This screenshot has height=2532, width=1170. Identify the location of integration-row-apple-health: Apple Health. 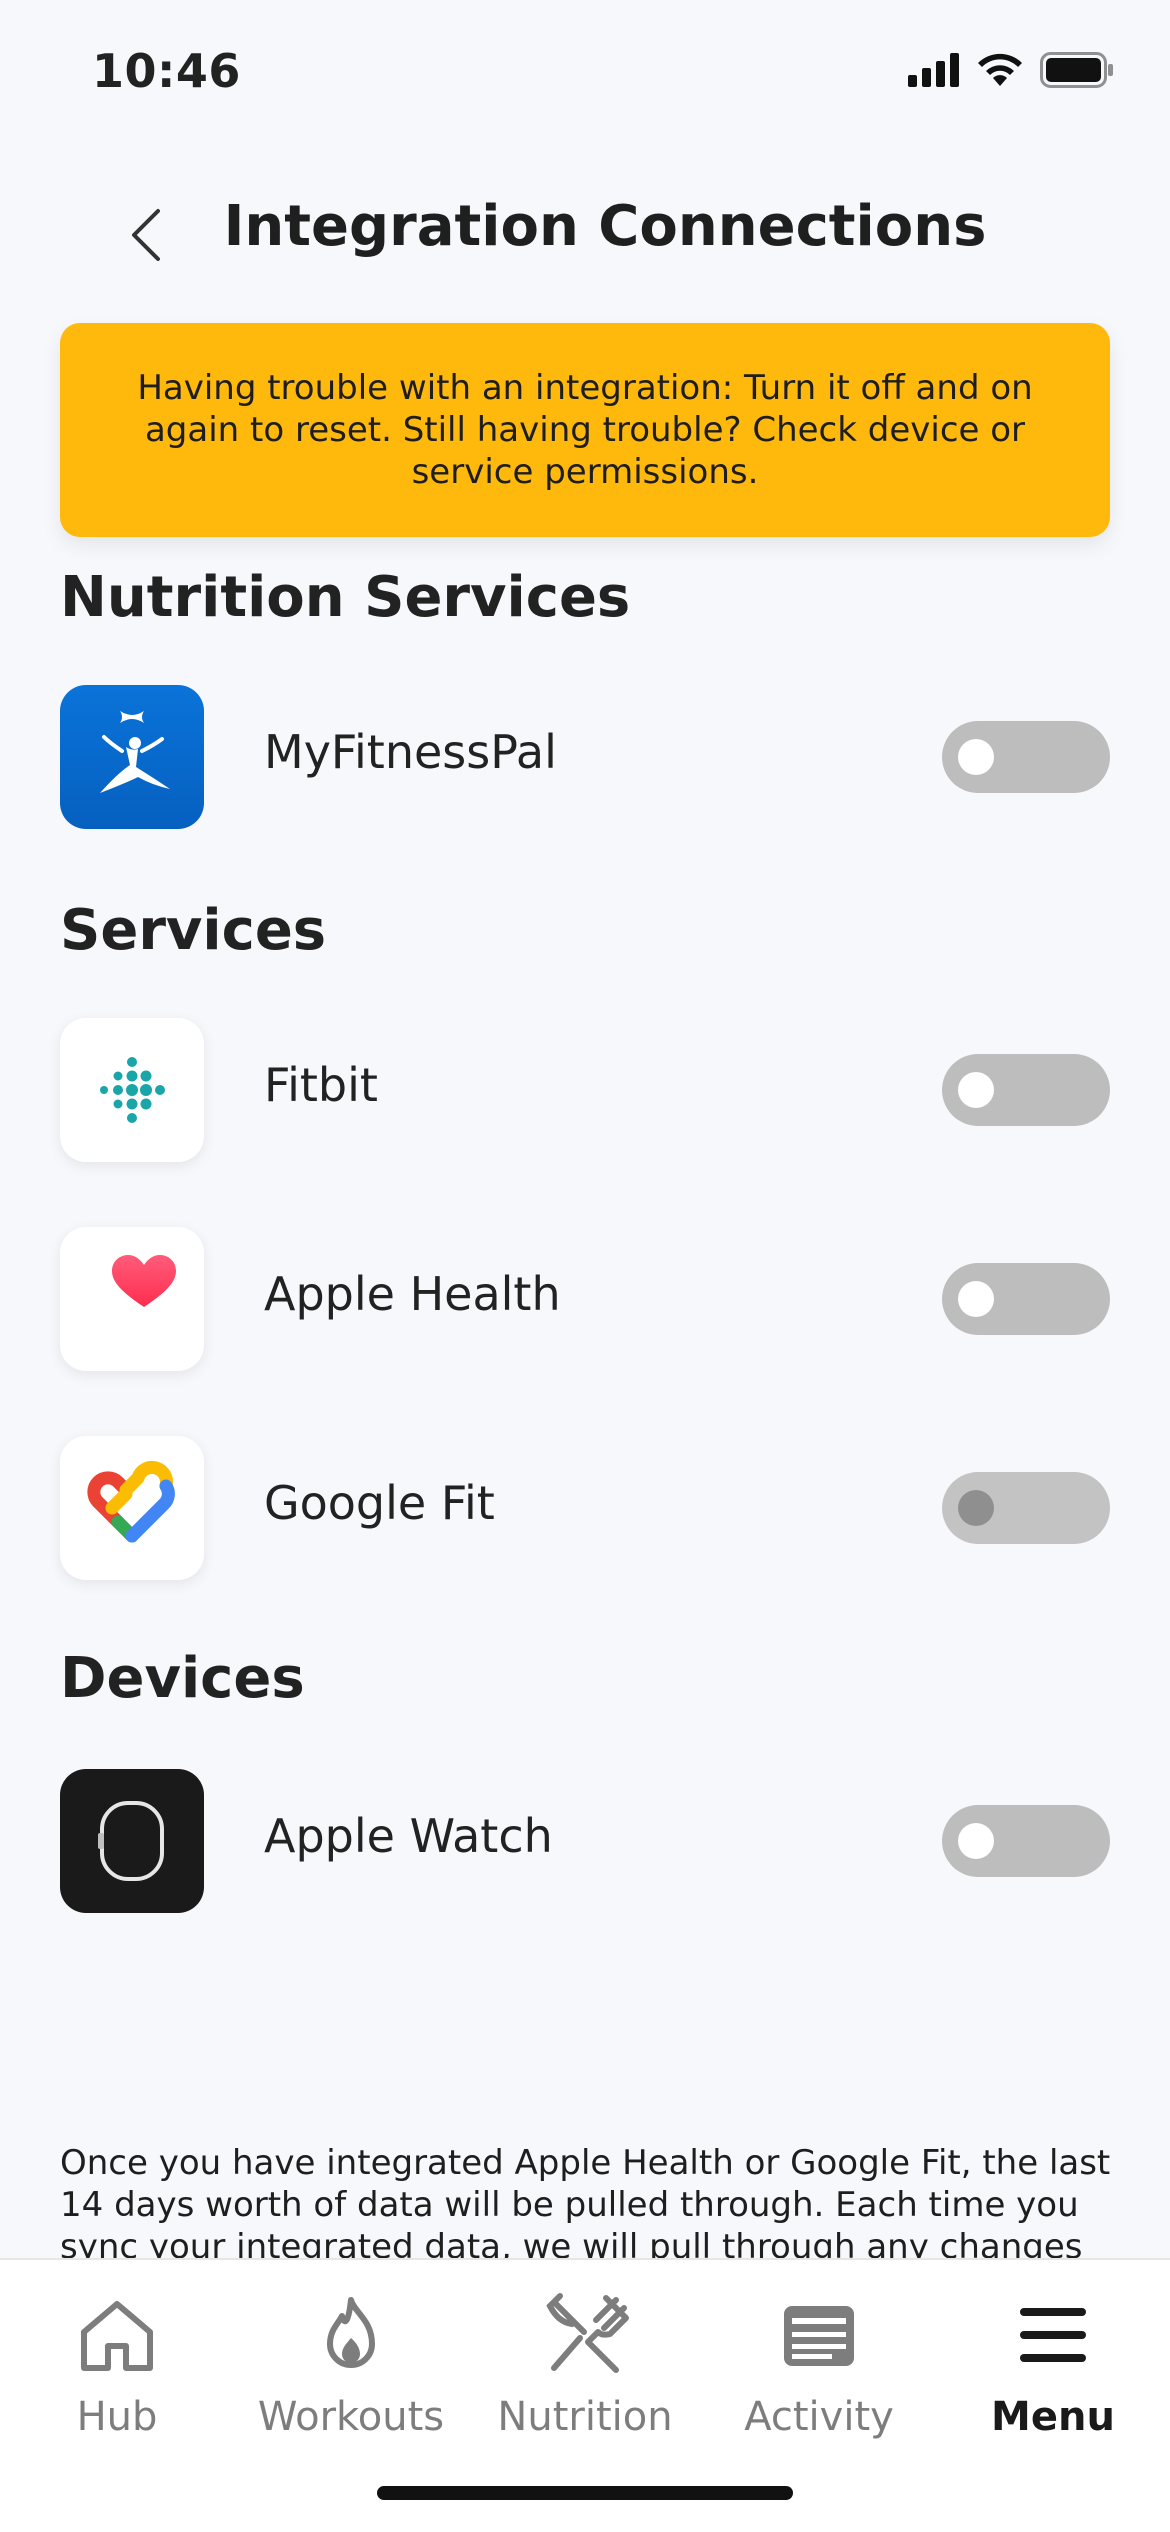
(585, 1299).